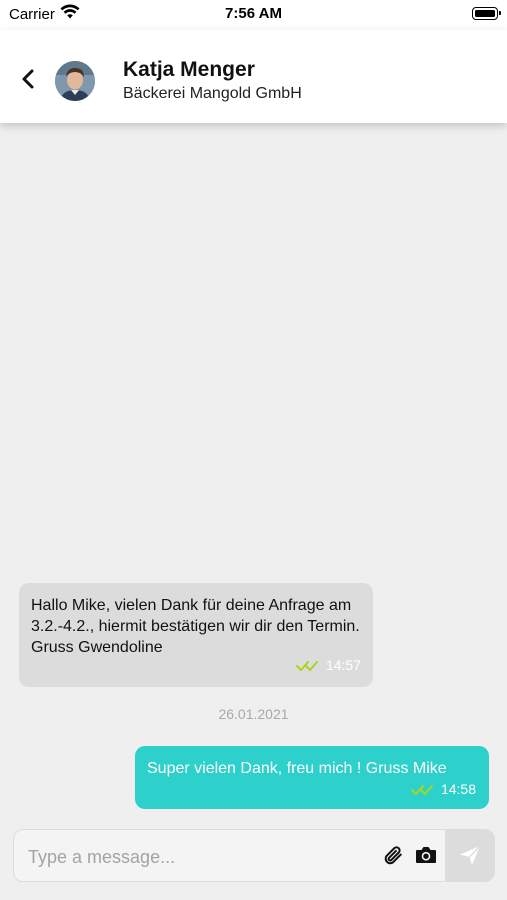 The width and height of the screenshot is (507, 900). I want to click on camera-icon, so click(426, 855).